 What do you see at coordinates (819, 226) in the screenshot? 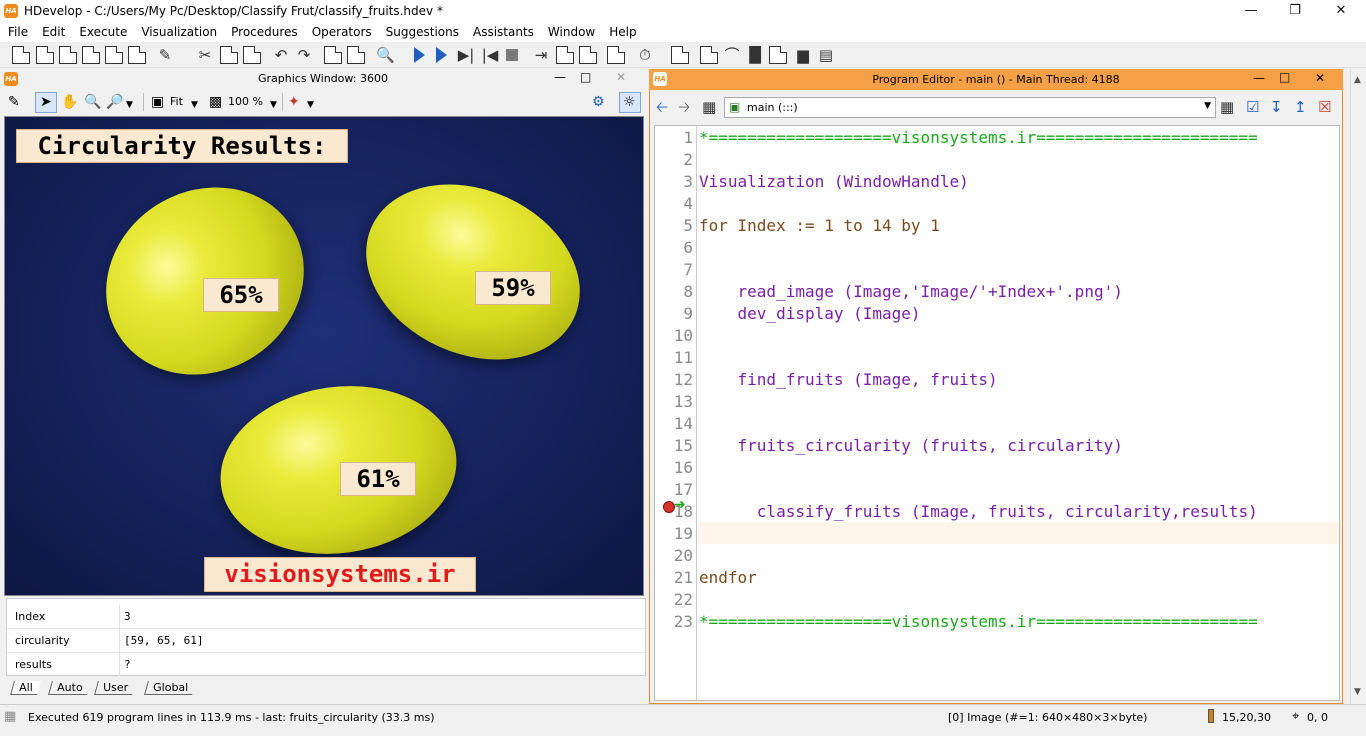
I see `code-line: for Index := 1 to 14 by 1` at bounding box center [819, 226].